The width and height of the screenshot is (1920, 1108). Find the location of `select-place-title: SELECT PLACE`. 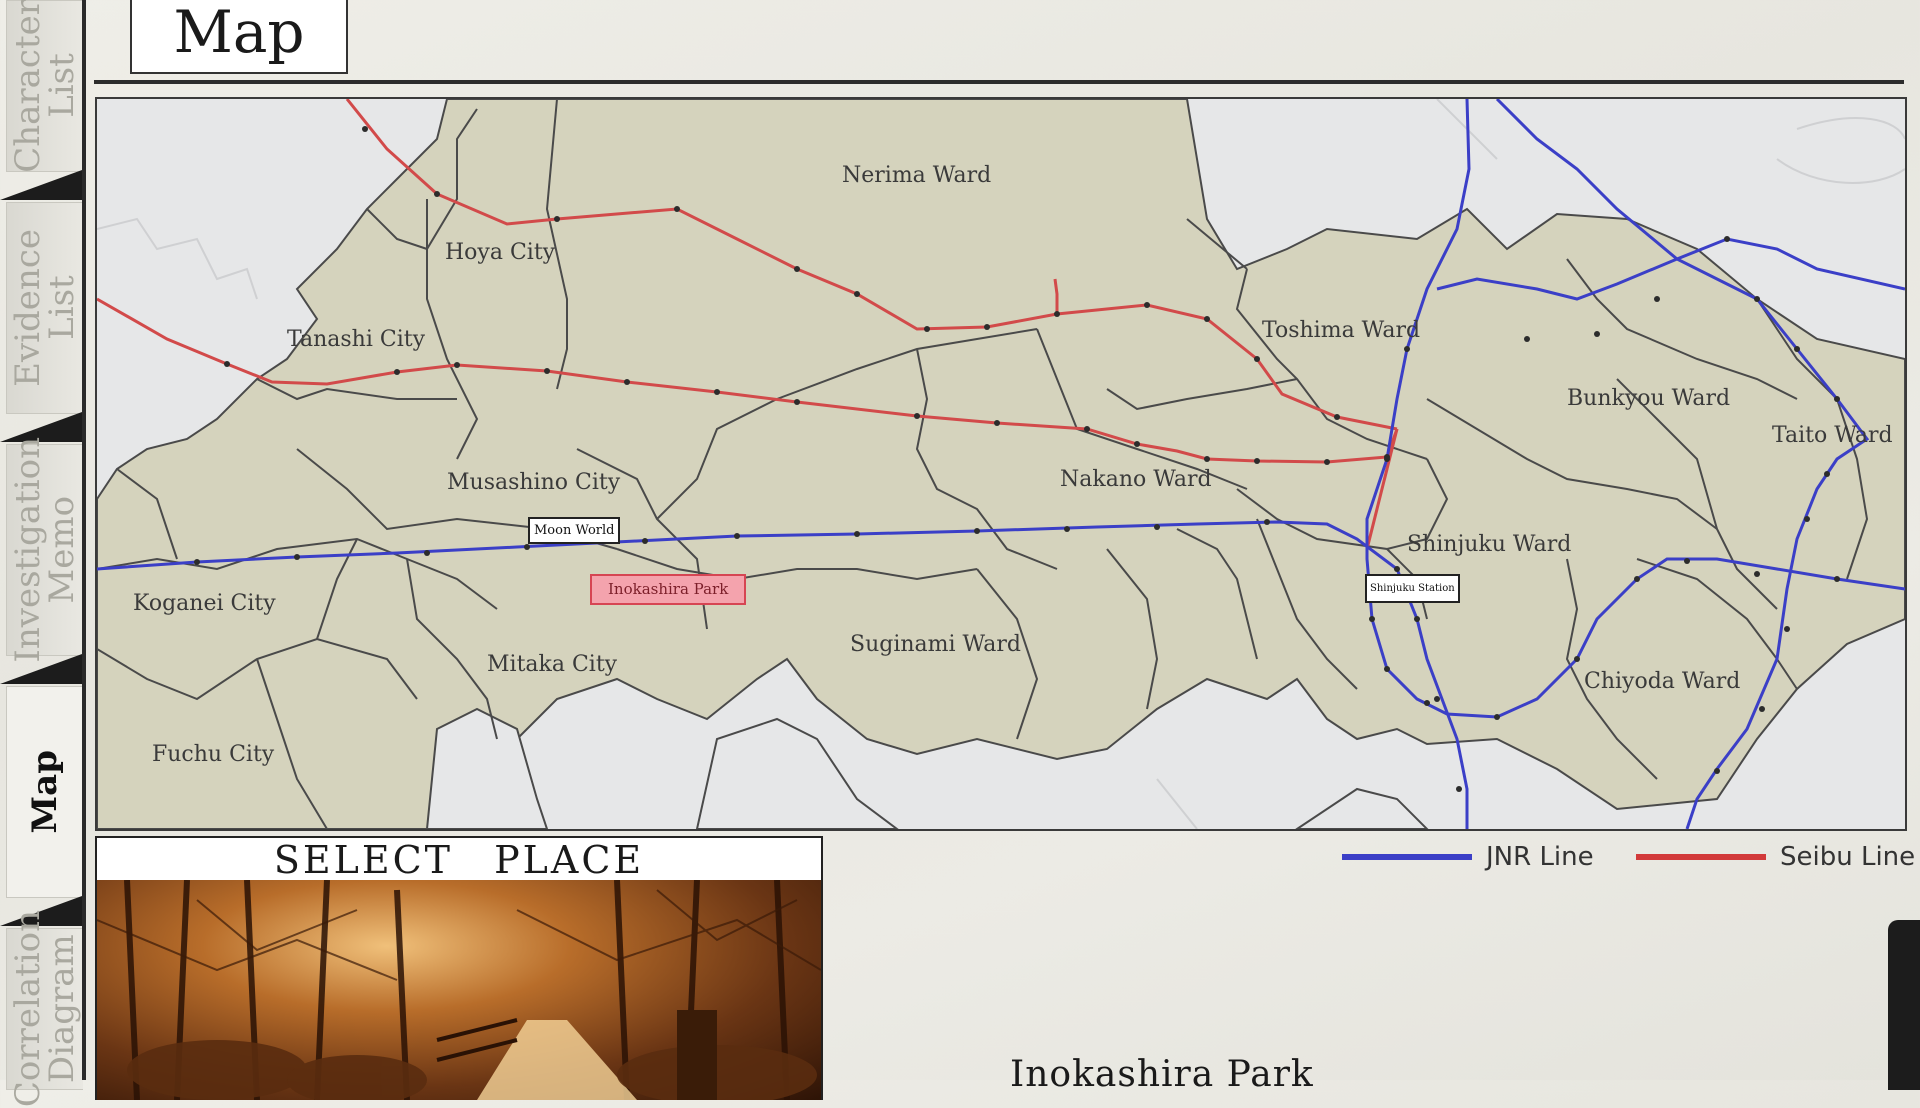

select-place-title: SELECT PLACE is located at coordinates (459, 860).